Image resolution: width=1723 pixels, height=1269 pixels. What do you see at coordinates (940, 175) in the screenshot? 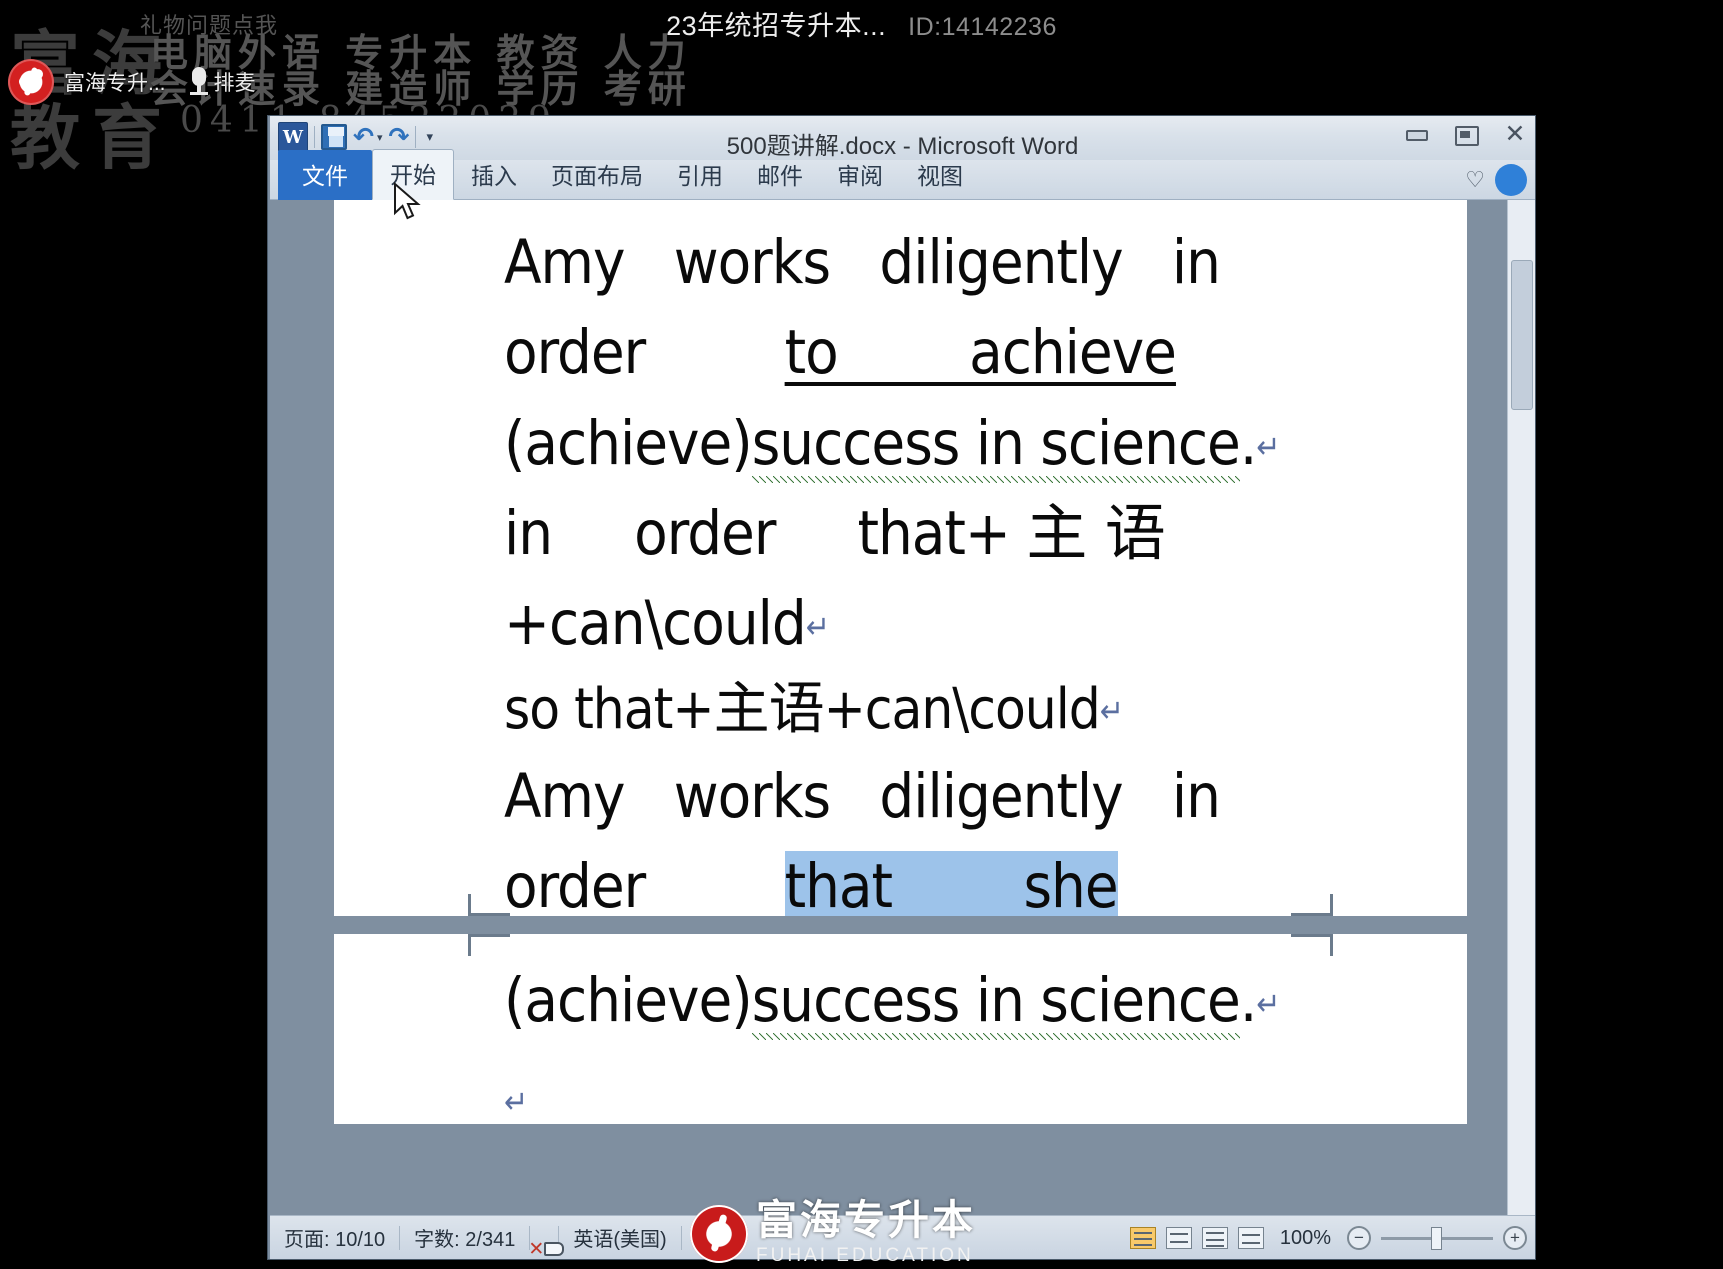
I see `tab-view: 视图` at bounding box center [940, 175].